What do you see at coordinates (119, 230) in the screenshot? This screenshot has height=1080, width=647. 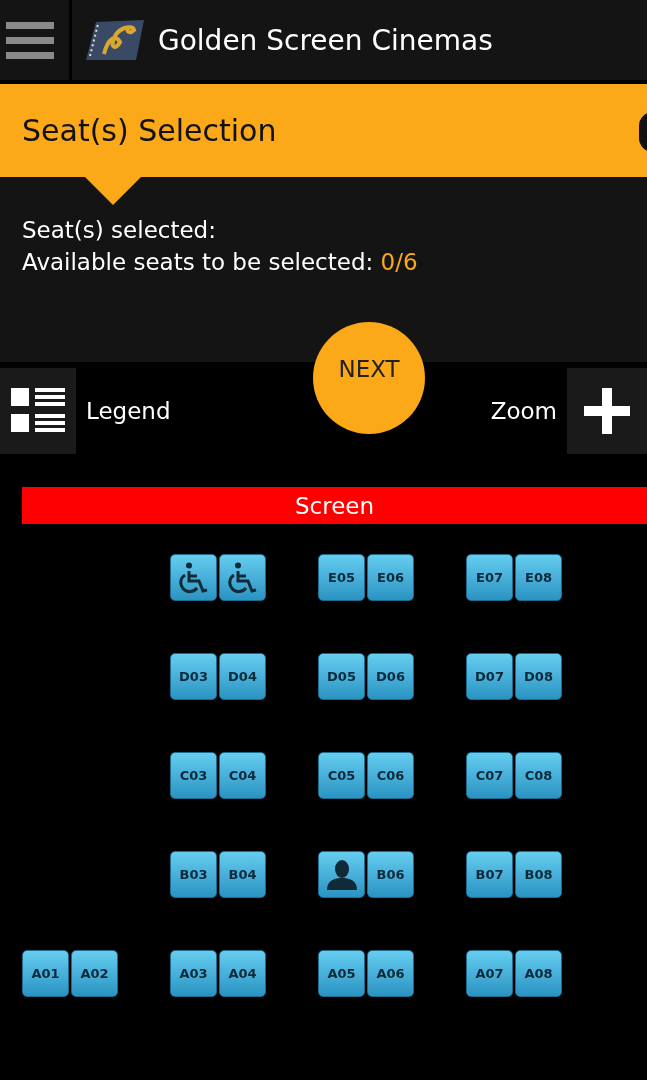 I see `selected-seats-label: Seat(s) selected:` at bounding box center [119, 230].